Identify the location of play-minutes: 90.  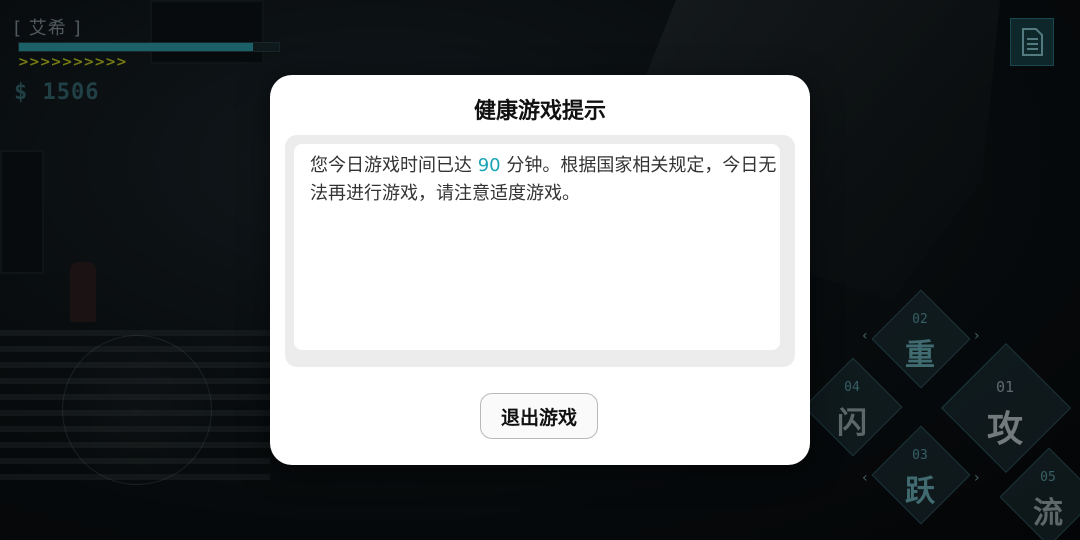
(489, 165).